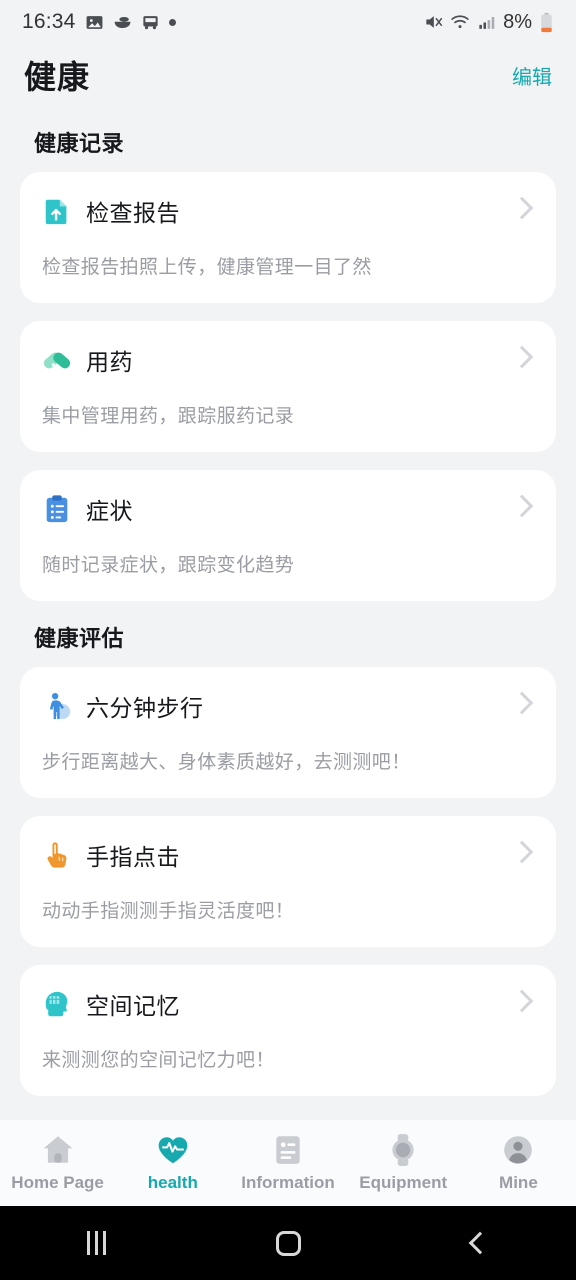 This screenshot has height=1280, width=576. What do you see at coordinates (109, 511) in the screenshot?
I see `card-title: 症状` at bounding box center [109, 511].